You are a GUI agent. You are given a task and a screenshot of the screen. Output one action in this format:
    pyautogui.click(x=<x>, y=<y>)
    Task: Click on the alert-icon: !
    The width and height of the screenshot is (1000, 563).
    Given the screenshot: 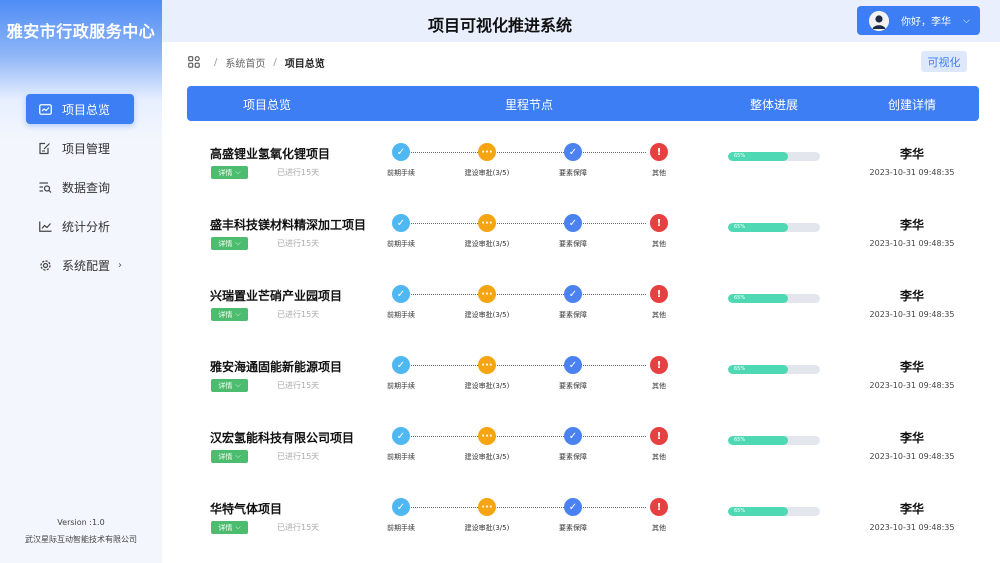 What is the action you would take?
    pyautogui.click(x=659, y=223)
    